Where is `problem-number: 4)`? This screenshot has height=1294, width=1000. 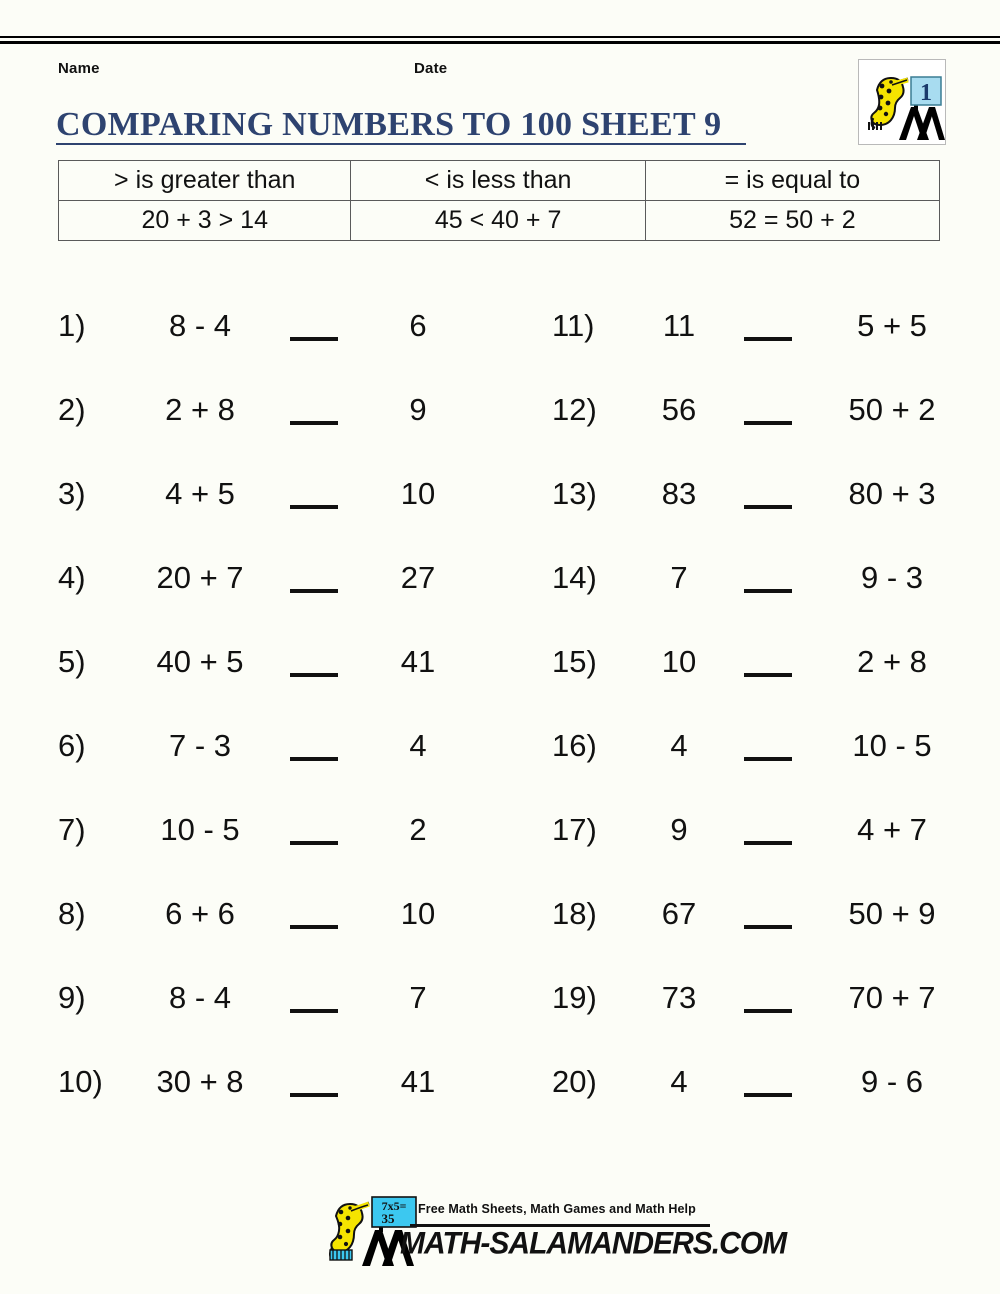
problem-number: 4) is located at coordinates (72, 577).